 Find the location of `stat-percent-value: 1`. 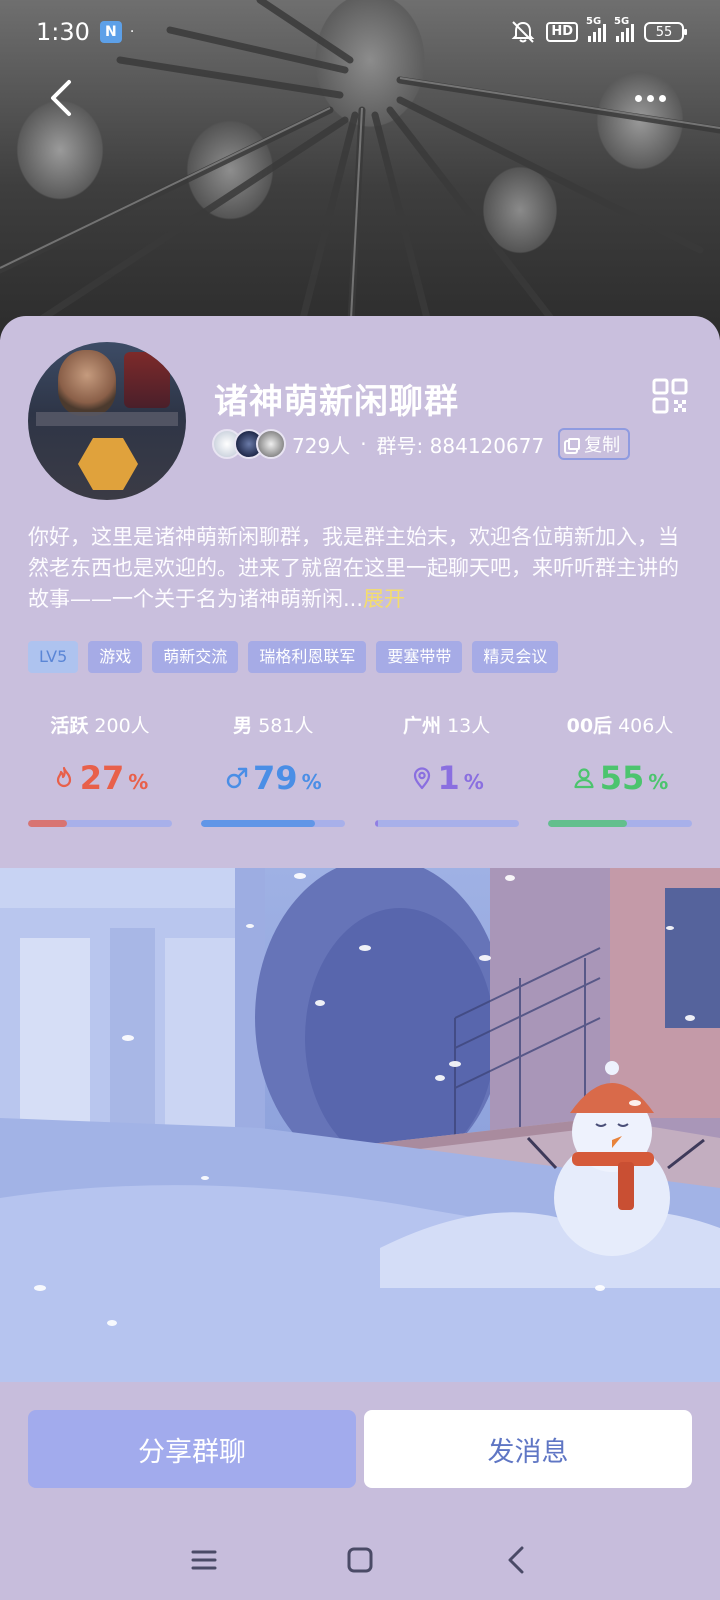

stat-percent-value: 1 is located at coordinates (448, 778).